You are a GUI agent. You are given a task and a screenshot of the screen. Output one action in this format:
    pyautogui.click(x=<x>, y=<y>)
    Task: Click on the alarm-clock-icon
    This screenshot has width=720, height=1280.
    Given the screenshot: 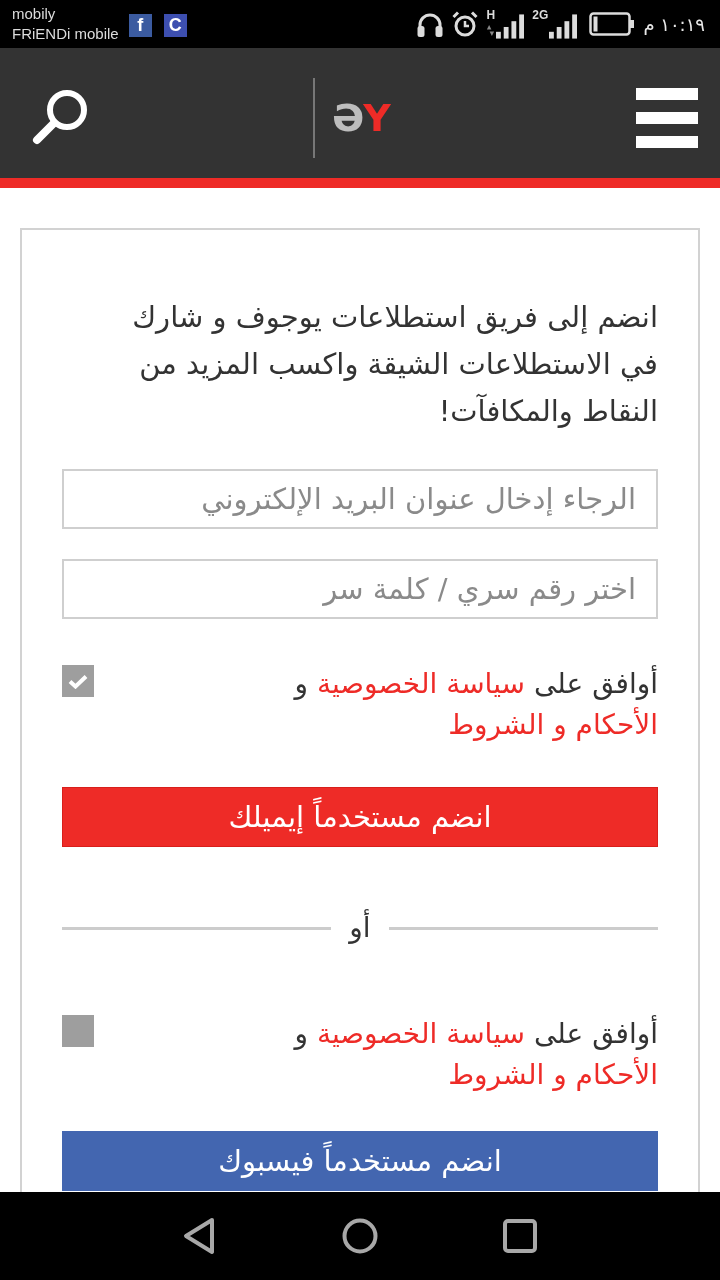 What is the action you would take?
    pyautogui.click(x=465, y=24)
    